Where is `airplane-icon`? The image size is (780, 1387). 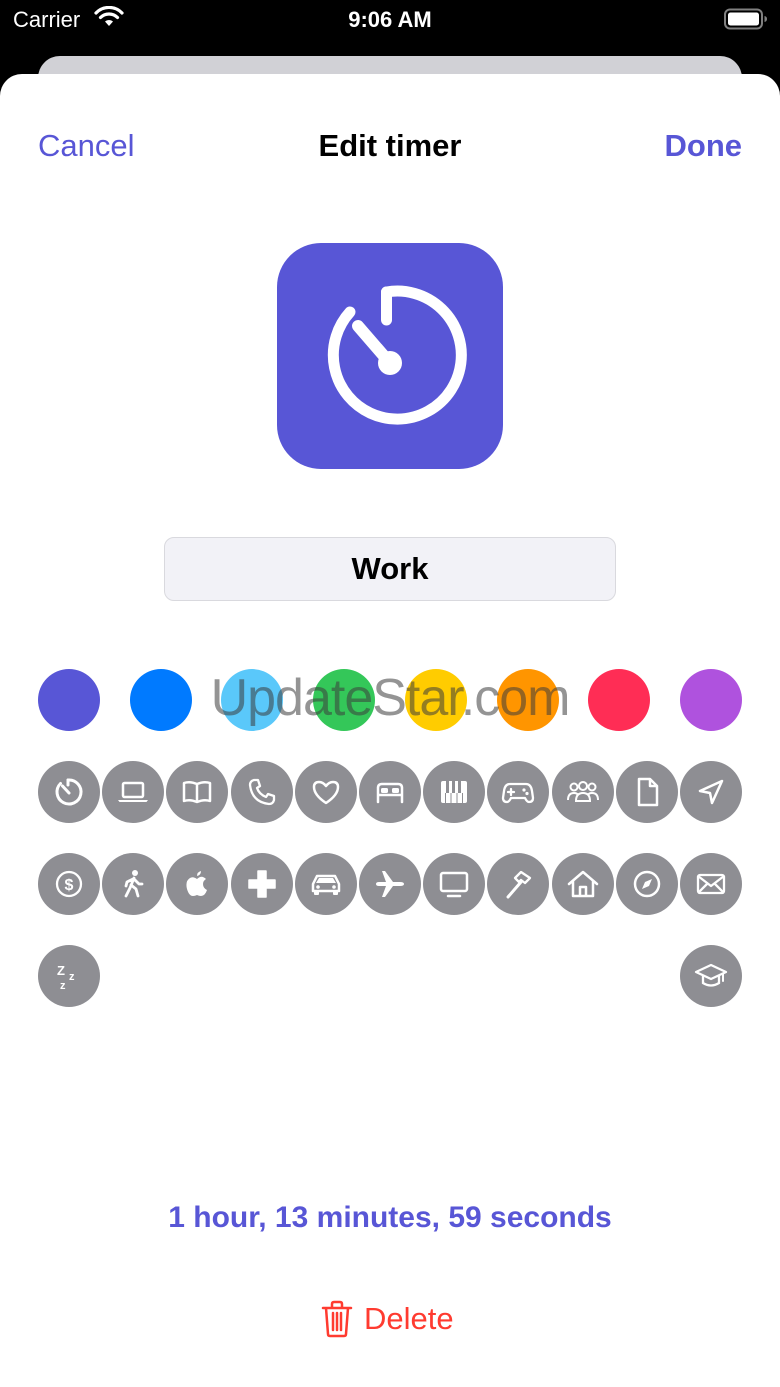 airplane-icon is located at coordinates (389, 884).